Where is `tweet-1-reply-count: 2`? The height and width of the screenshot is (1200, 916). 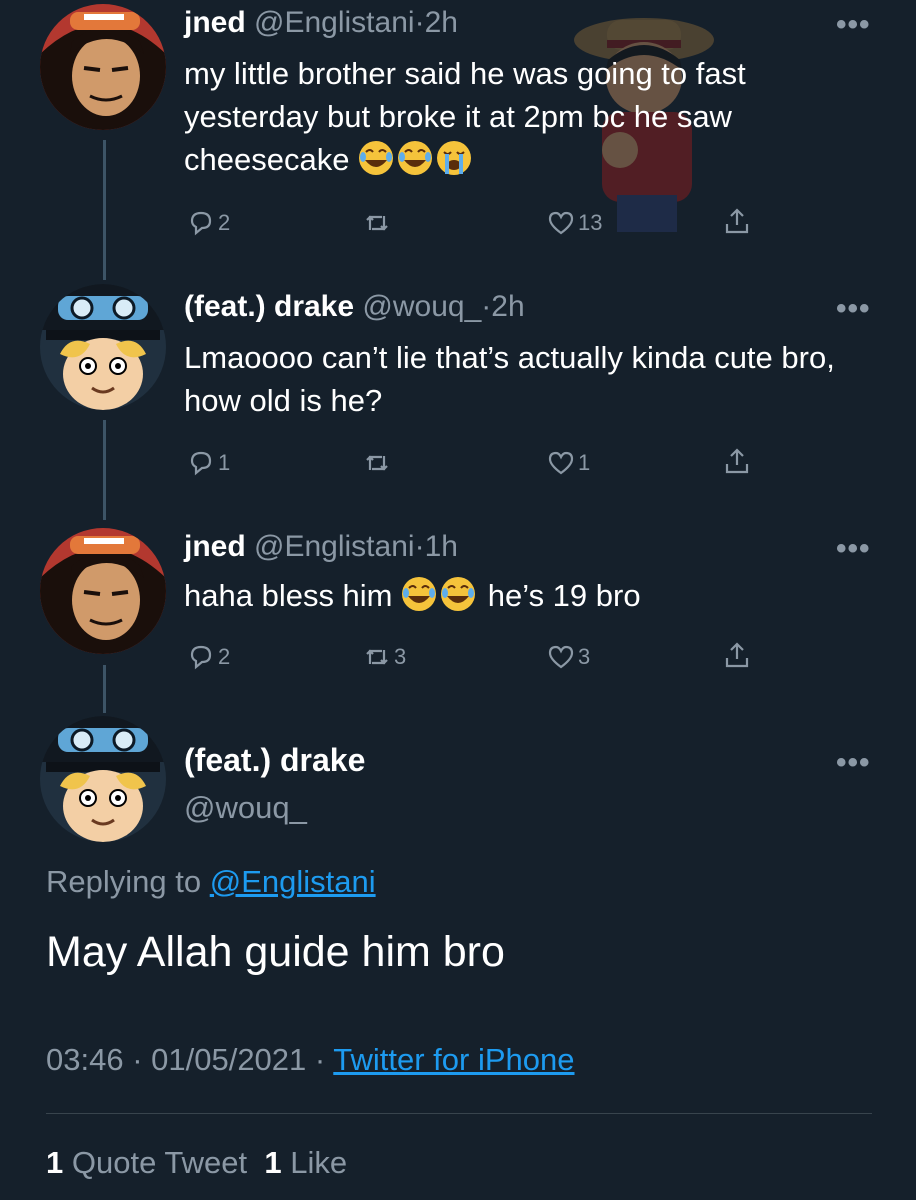 tweet-1-reply-count: 2 is located at coordinates (224, 222).